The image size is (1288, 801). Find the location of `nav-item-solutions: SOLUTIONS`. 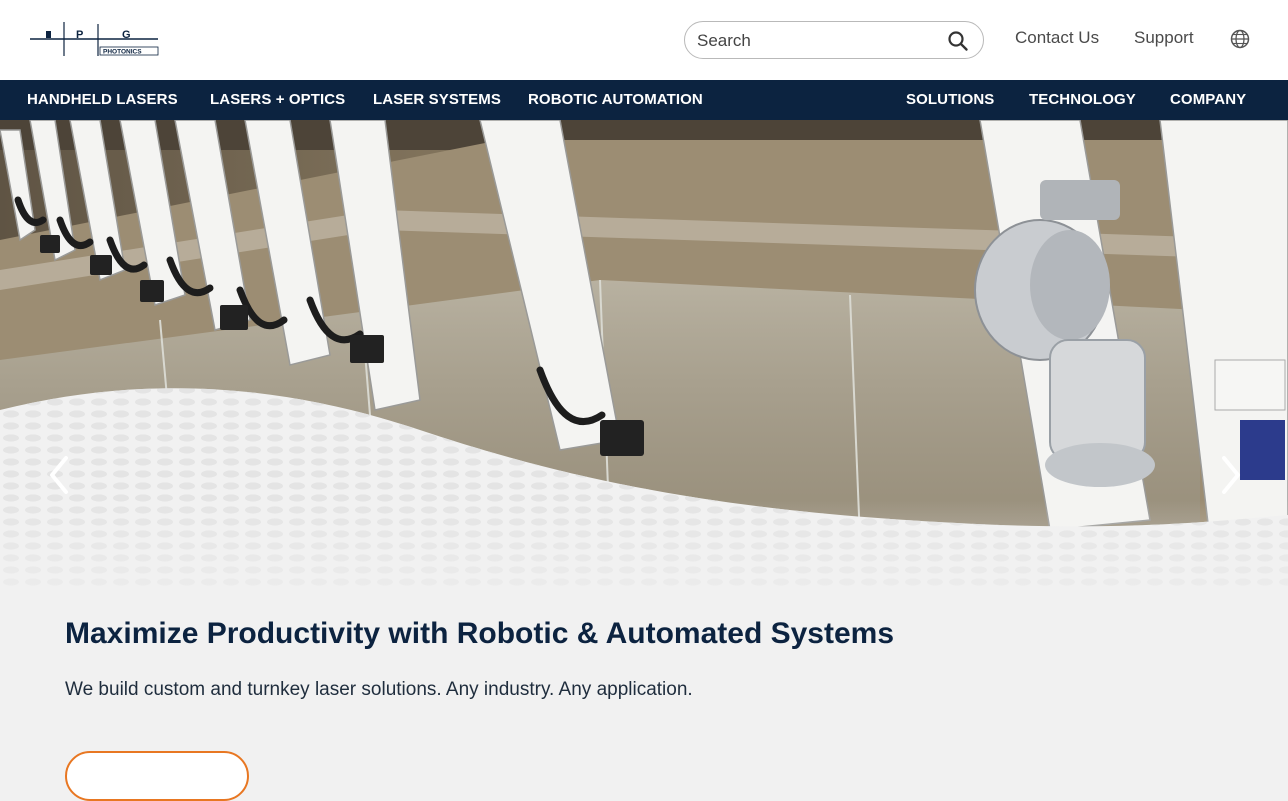

nav-item-solutions: SOLUTIONS is located at coordinates (950, 99).